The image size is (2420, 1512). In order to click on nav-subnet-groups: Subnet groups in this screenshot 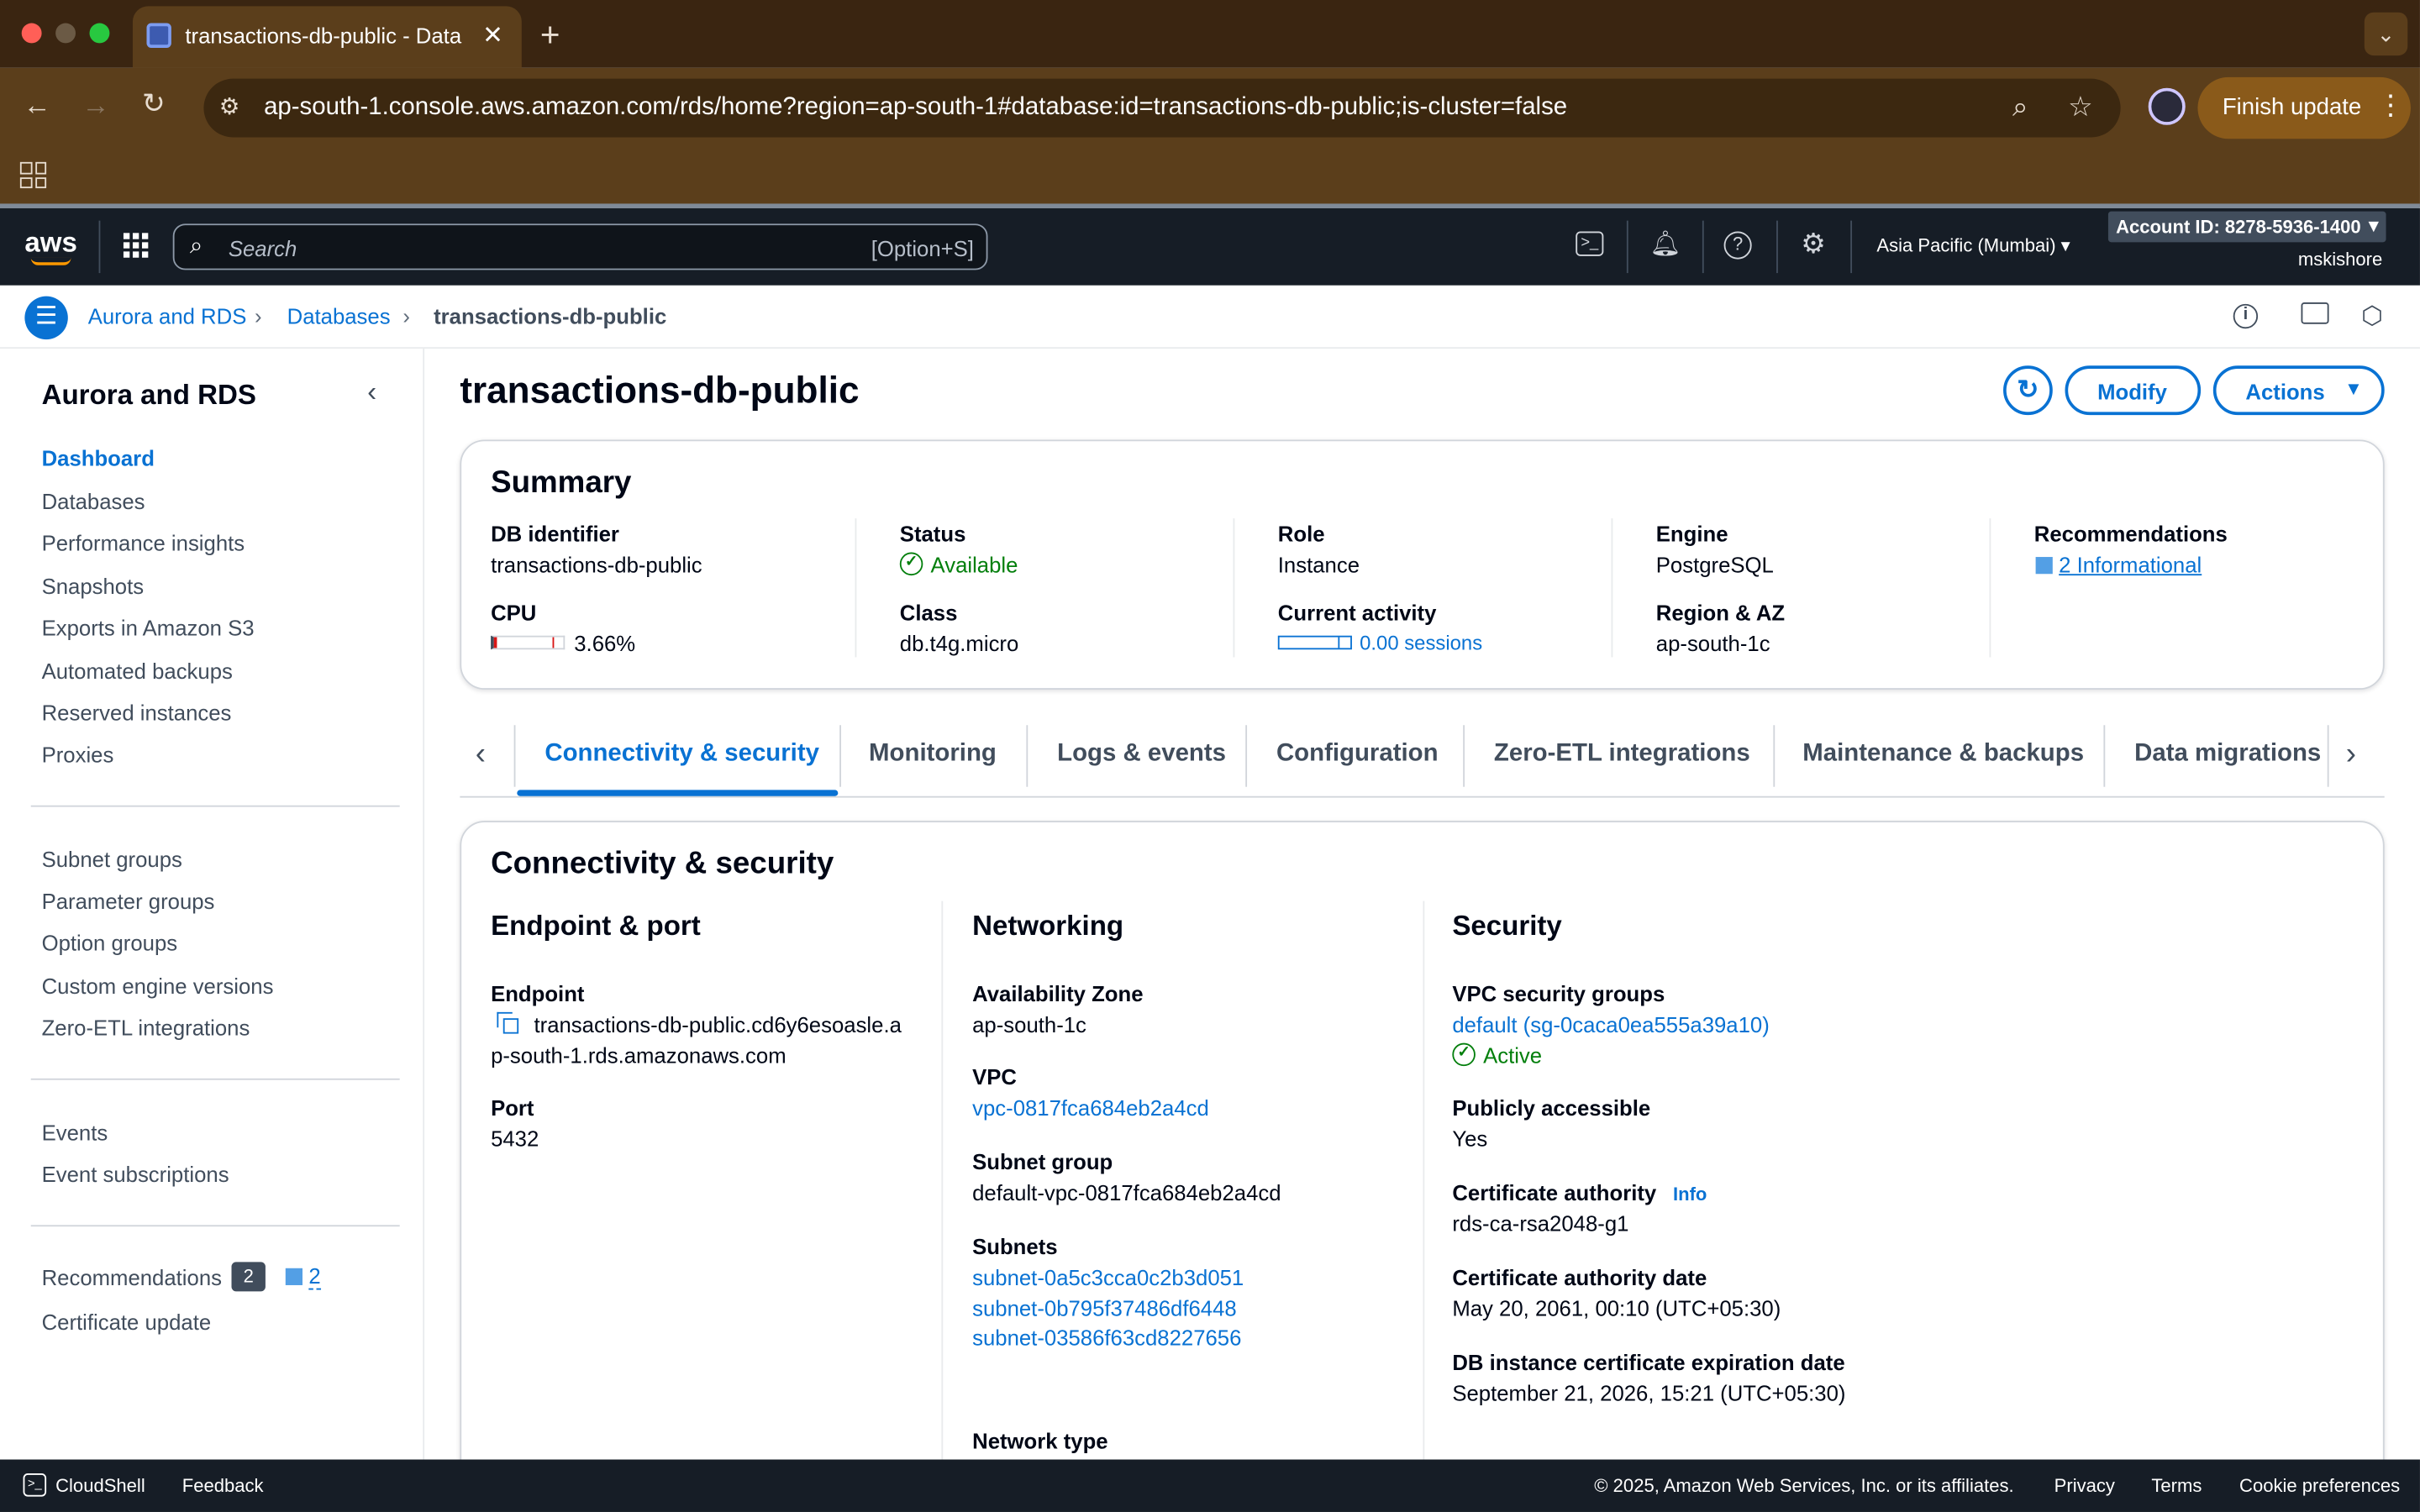, I will do `click(112, 859)`.